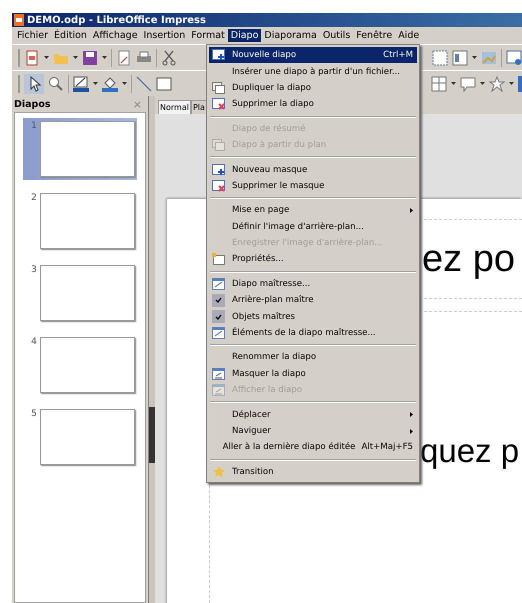 The width and height of the screenshot is (522, 603). I want to click on rectangle-icon, so click(164, 84).